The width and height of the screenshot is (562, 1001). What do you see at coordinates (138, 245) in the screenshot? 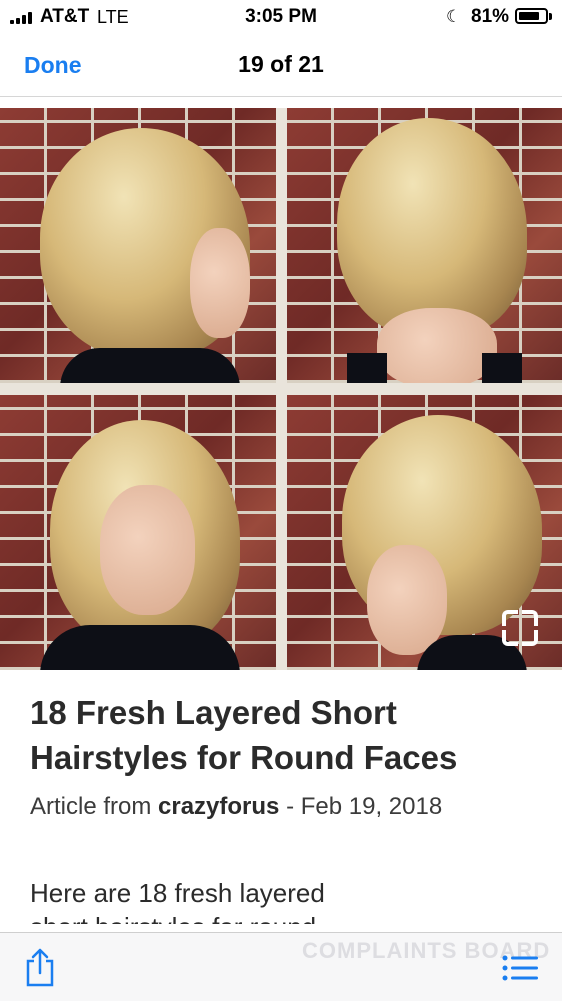
I see `photo-side-view` at bounding box center [138, 245].